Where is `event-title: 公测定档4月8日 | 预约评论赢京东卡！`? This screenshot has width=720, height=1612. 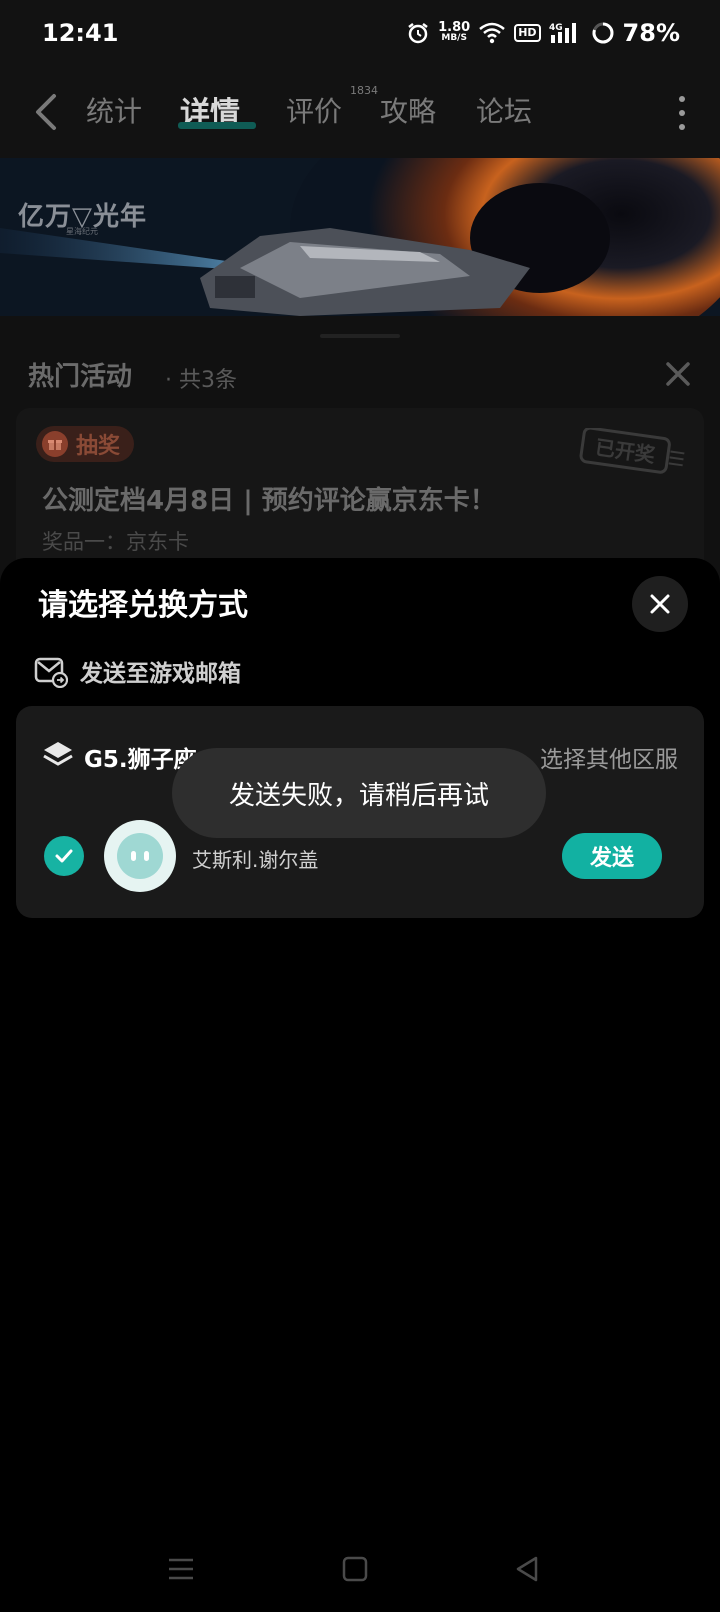
event-title: 公测定档4月8日 | 预约评论赢京东卡！ is located at coordinates (269, 501).